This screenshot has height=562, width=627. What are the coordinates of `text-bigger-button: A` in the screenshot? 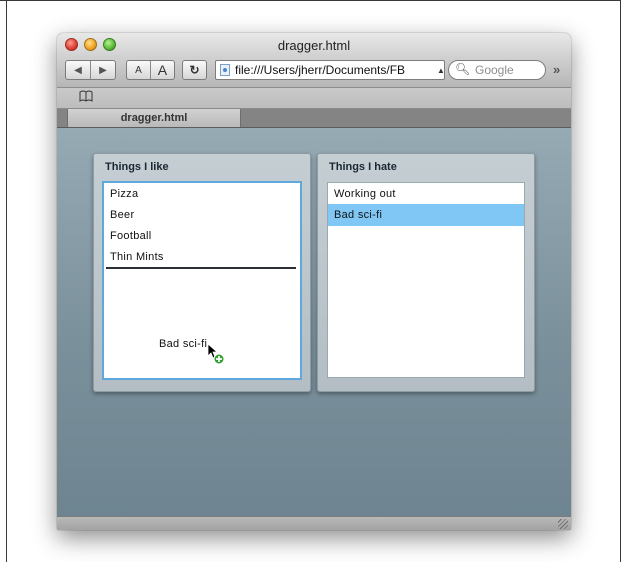 It's located at (162, 70).